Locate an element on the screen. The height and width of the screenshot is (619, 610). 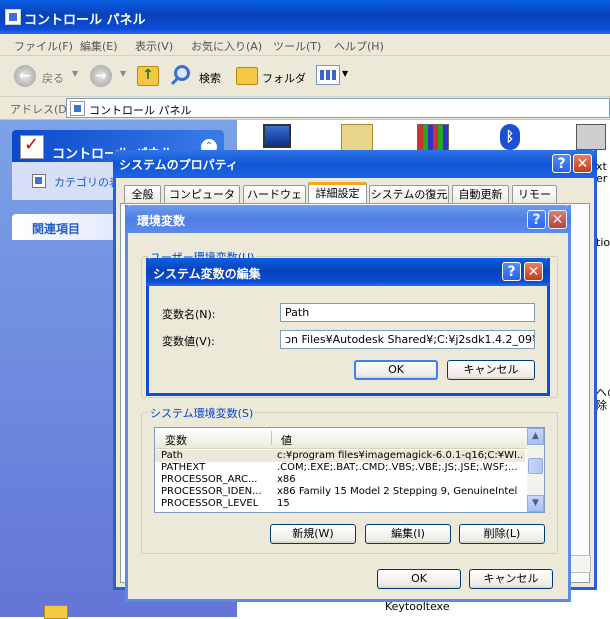
system-properties-title: システムのプロパティ is located at coordinates (178, 165).